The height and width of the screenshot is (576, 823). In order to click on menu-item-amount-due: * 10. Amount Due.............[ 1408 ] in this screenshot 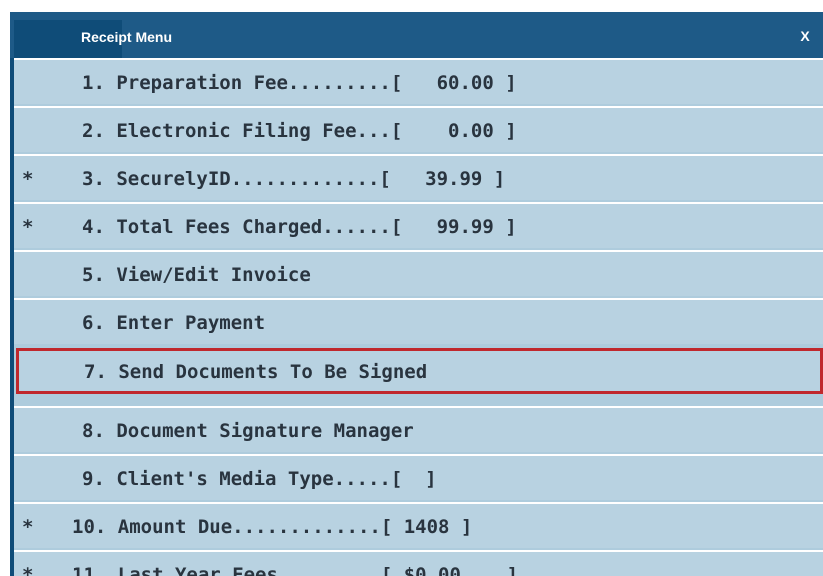, I will do `click(418, 525)`.